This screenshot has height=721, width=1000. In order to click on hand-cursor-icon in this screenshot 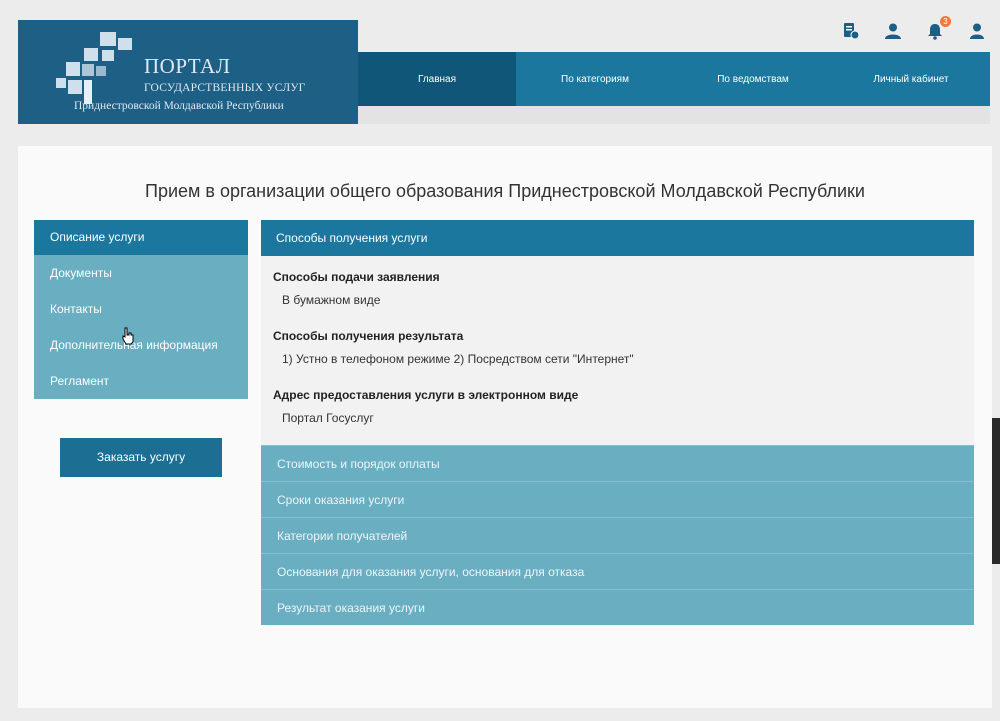, I will do `click(128, 336)`.